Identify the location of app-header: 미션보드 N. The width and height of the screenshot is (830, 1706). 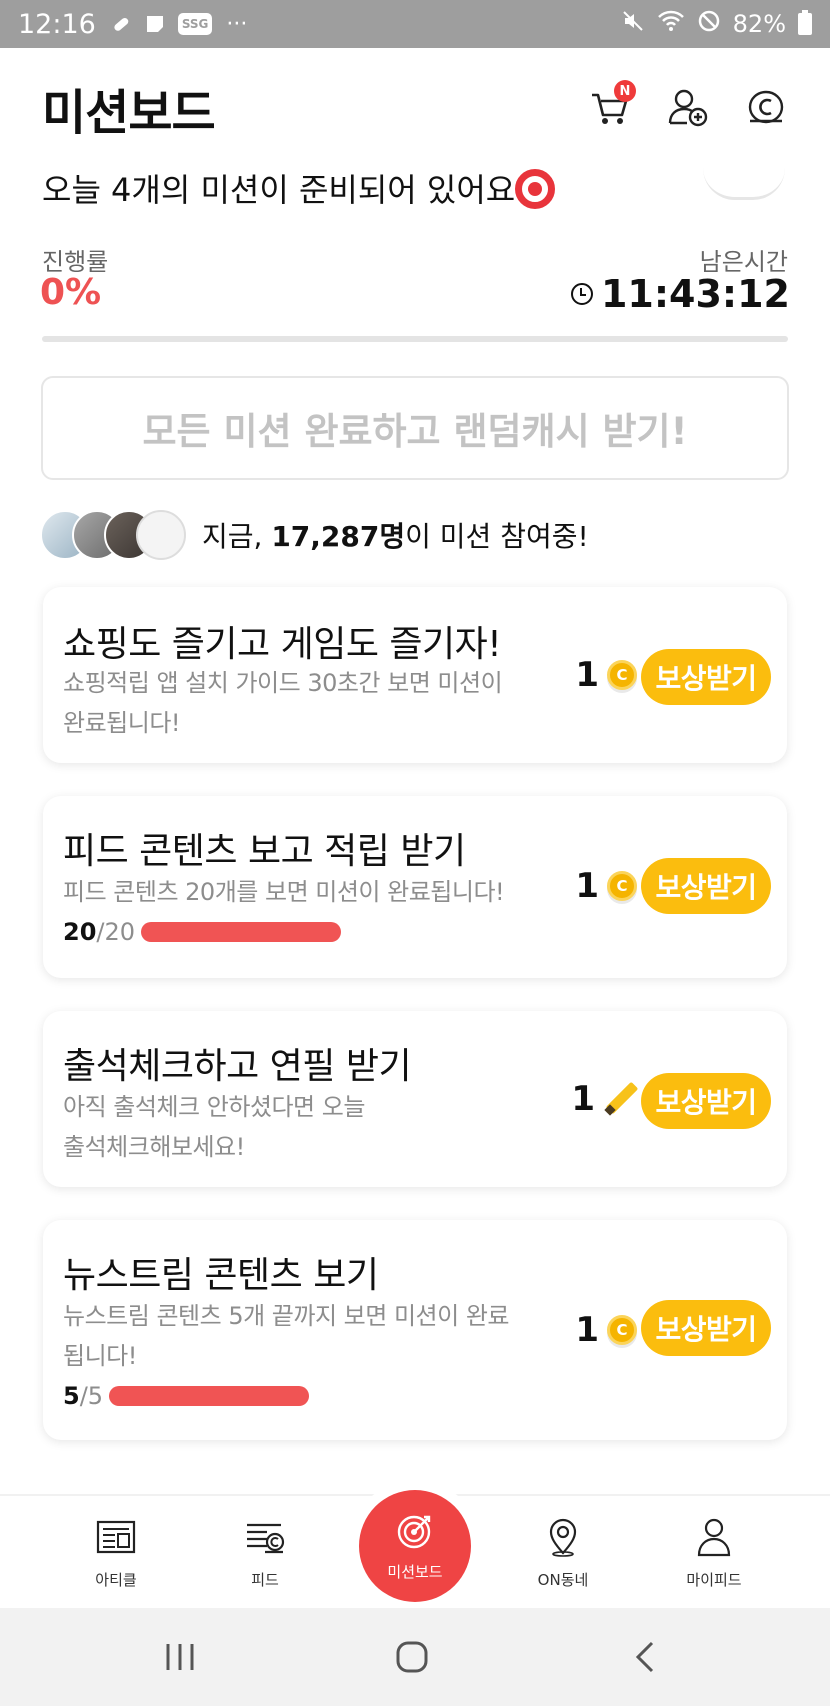
(415, 108).